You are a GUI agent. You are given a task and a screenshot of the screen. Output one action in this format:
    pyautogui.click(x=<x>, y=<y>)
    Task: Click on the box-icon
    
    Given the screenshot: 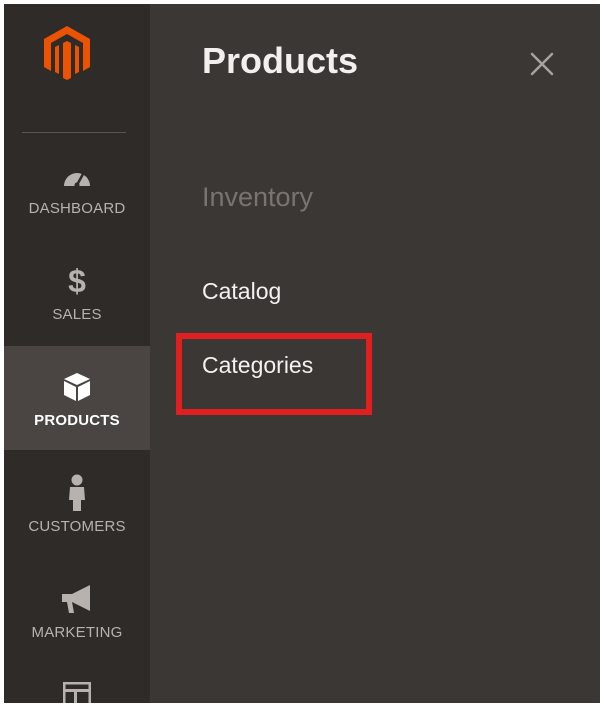 What is the action you would take?
    pyautogui.click(x=77, y=387)
    